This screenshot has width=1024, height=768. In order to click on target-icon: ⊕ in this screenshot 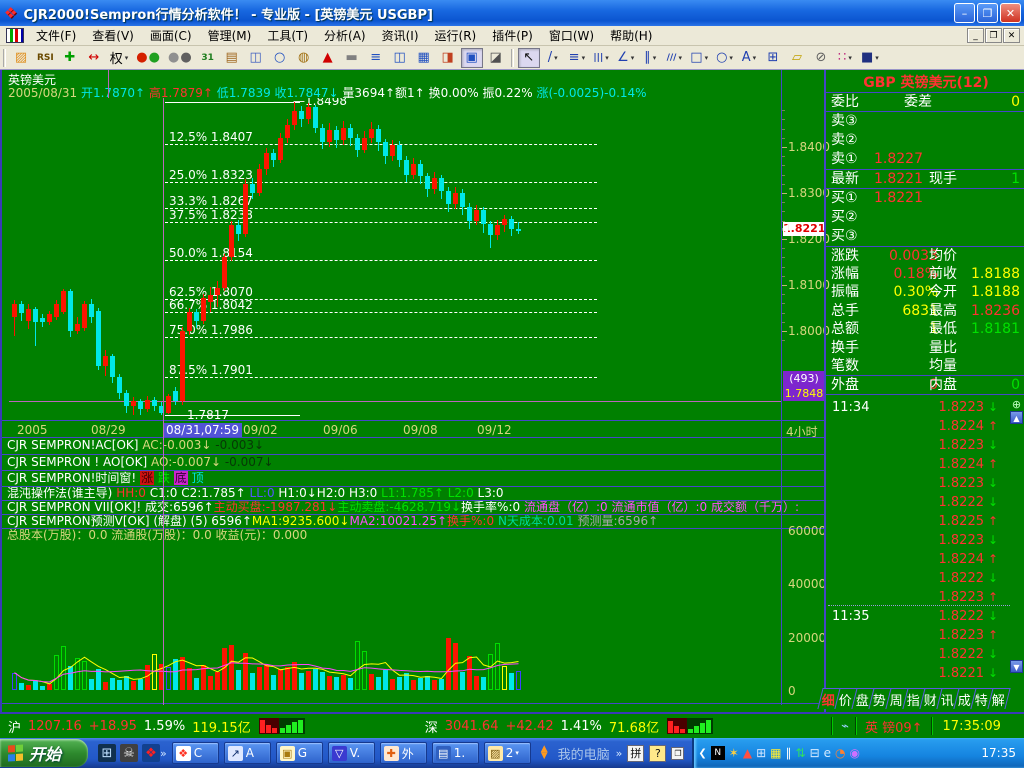, I will do `click(1016, 404)`.